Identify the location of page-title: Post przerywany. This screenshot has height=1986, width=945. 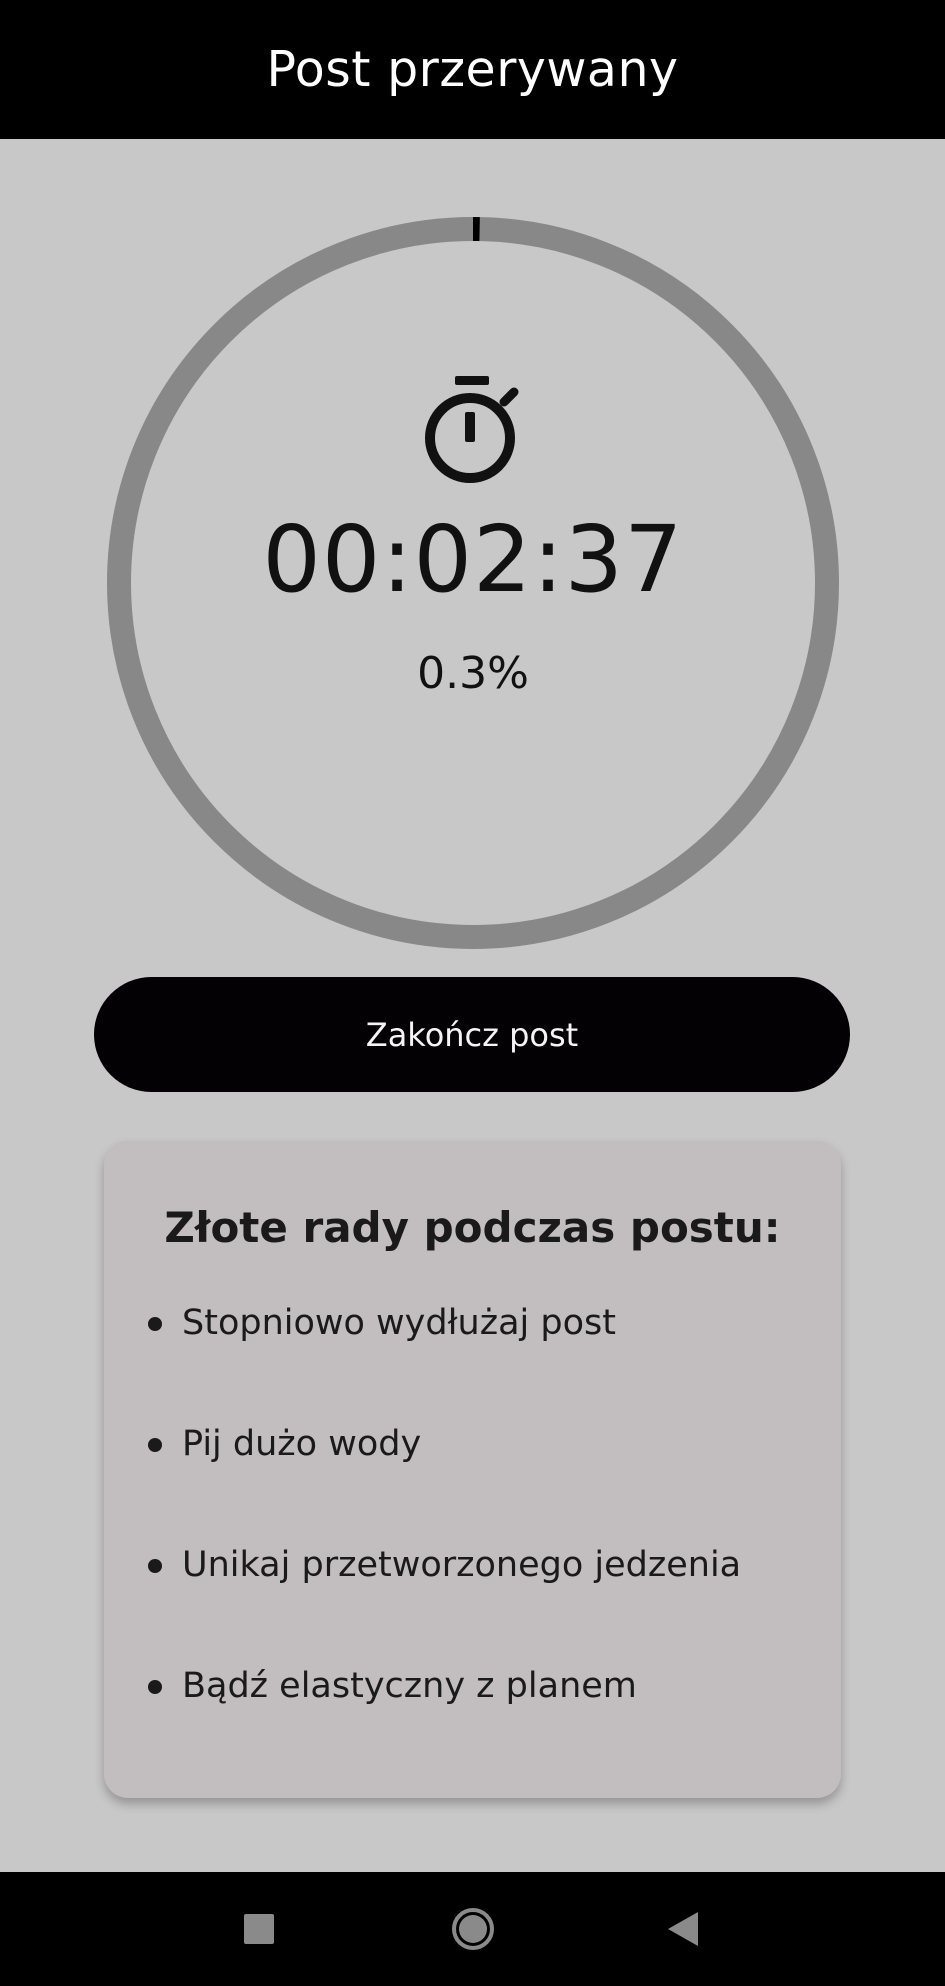
(472, 69).